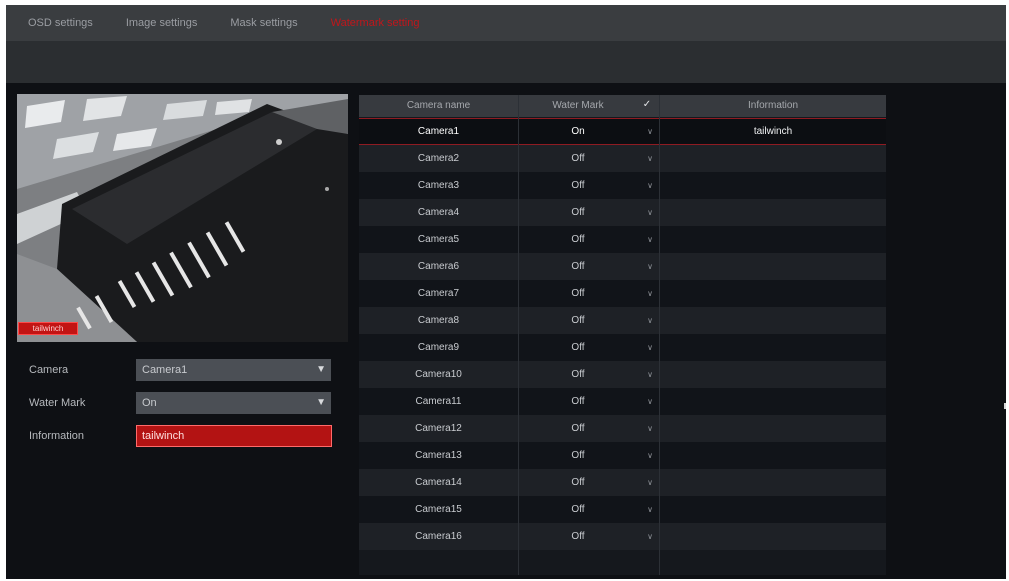  What do you see at coordinates (60, 23) in the screenshot?
I see `tab-osd-settings: OSD settings` at bounding box center [60, 23].